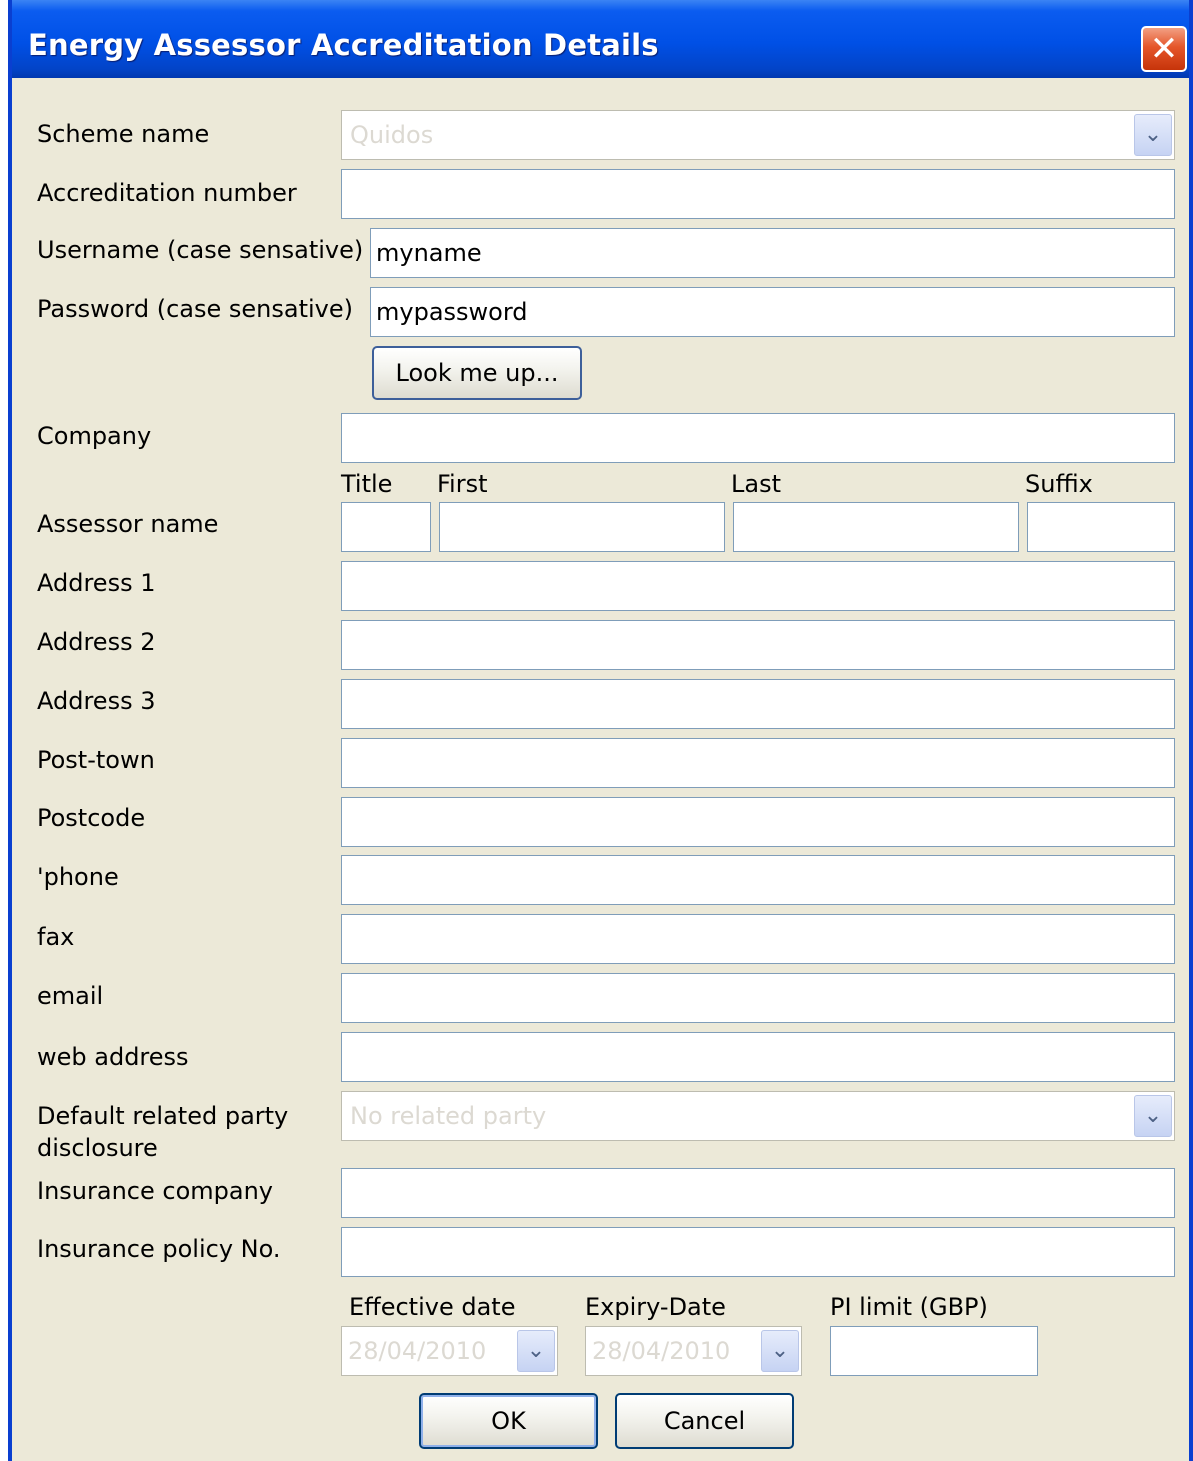 This screenshot has height=1461, width=1193. Describe the element at coordinates (772, 312) in the screenshot. I see `password-field: mypassword` at that location.